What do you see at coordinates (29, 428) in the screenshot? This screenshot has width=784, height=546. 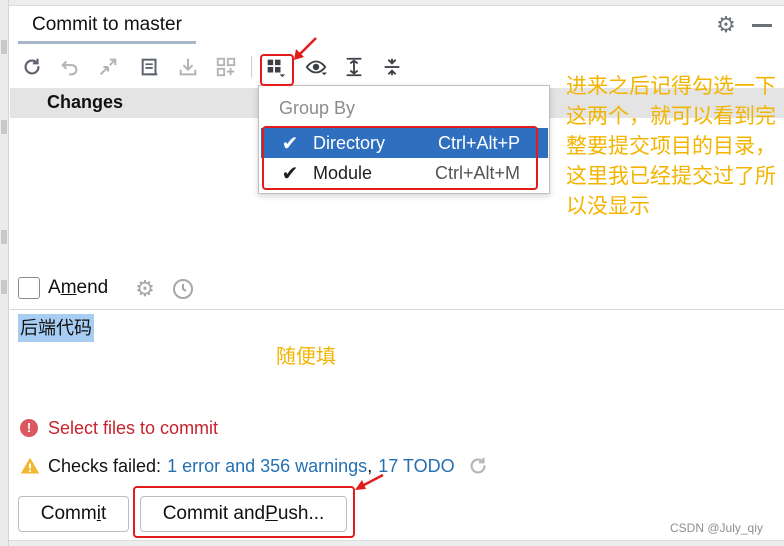 I see `error-icon: !` at bounding box center [29, 428].